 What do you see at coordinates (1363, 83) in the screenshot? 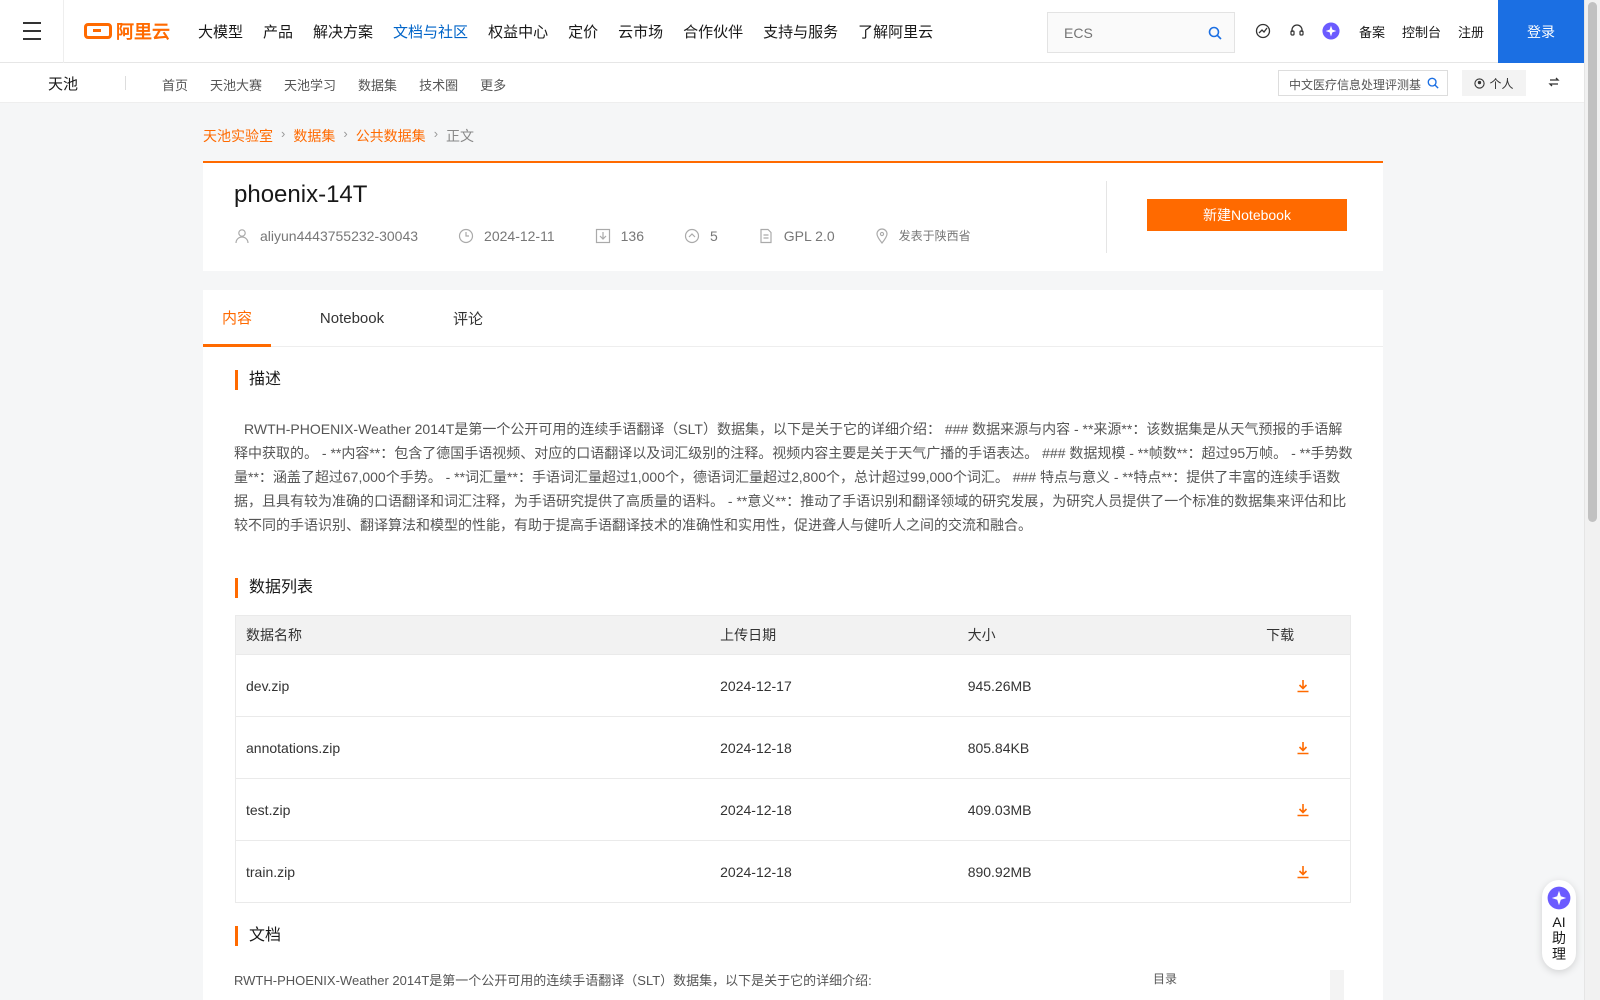
I see `tianchi-search-input: 中文医疗信息处理评测基` at bounding box center [1363, 83].